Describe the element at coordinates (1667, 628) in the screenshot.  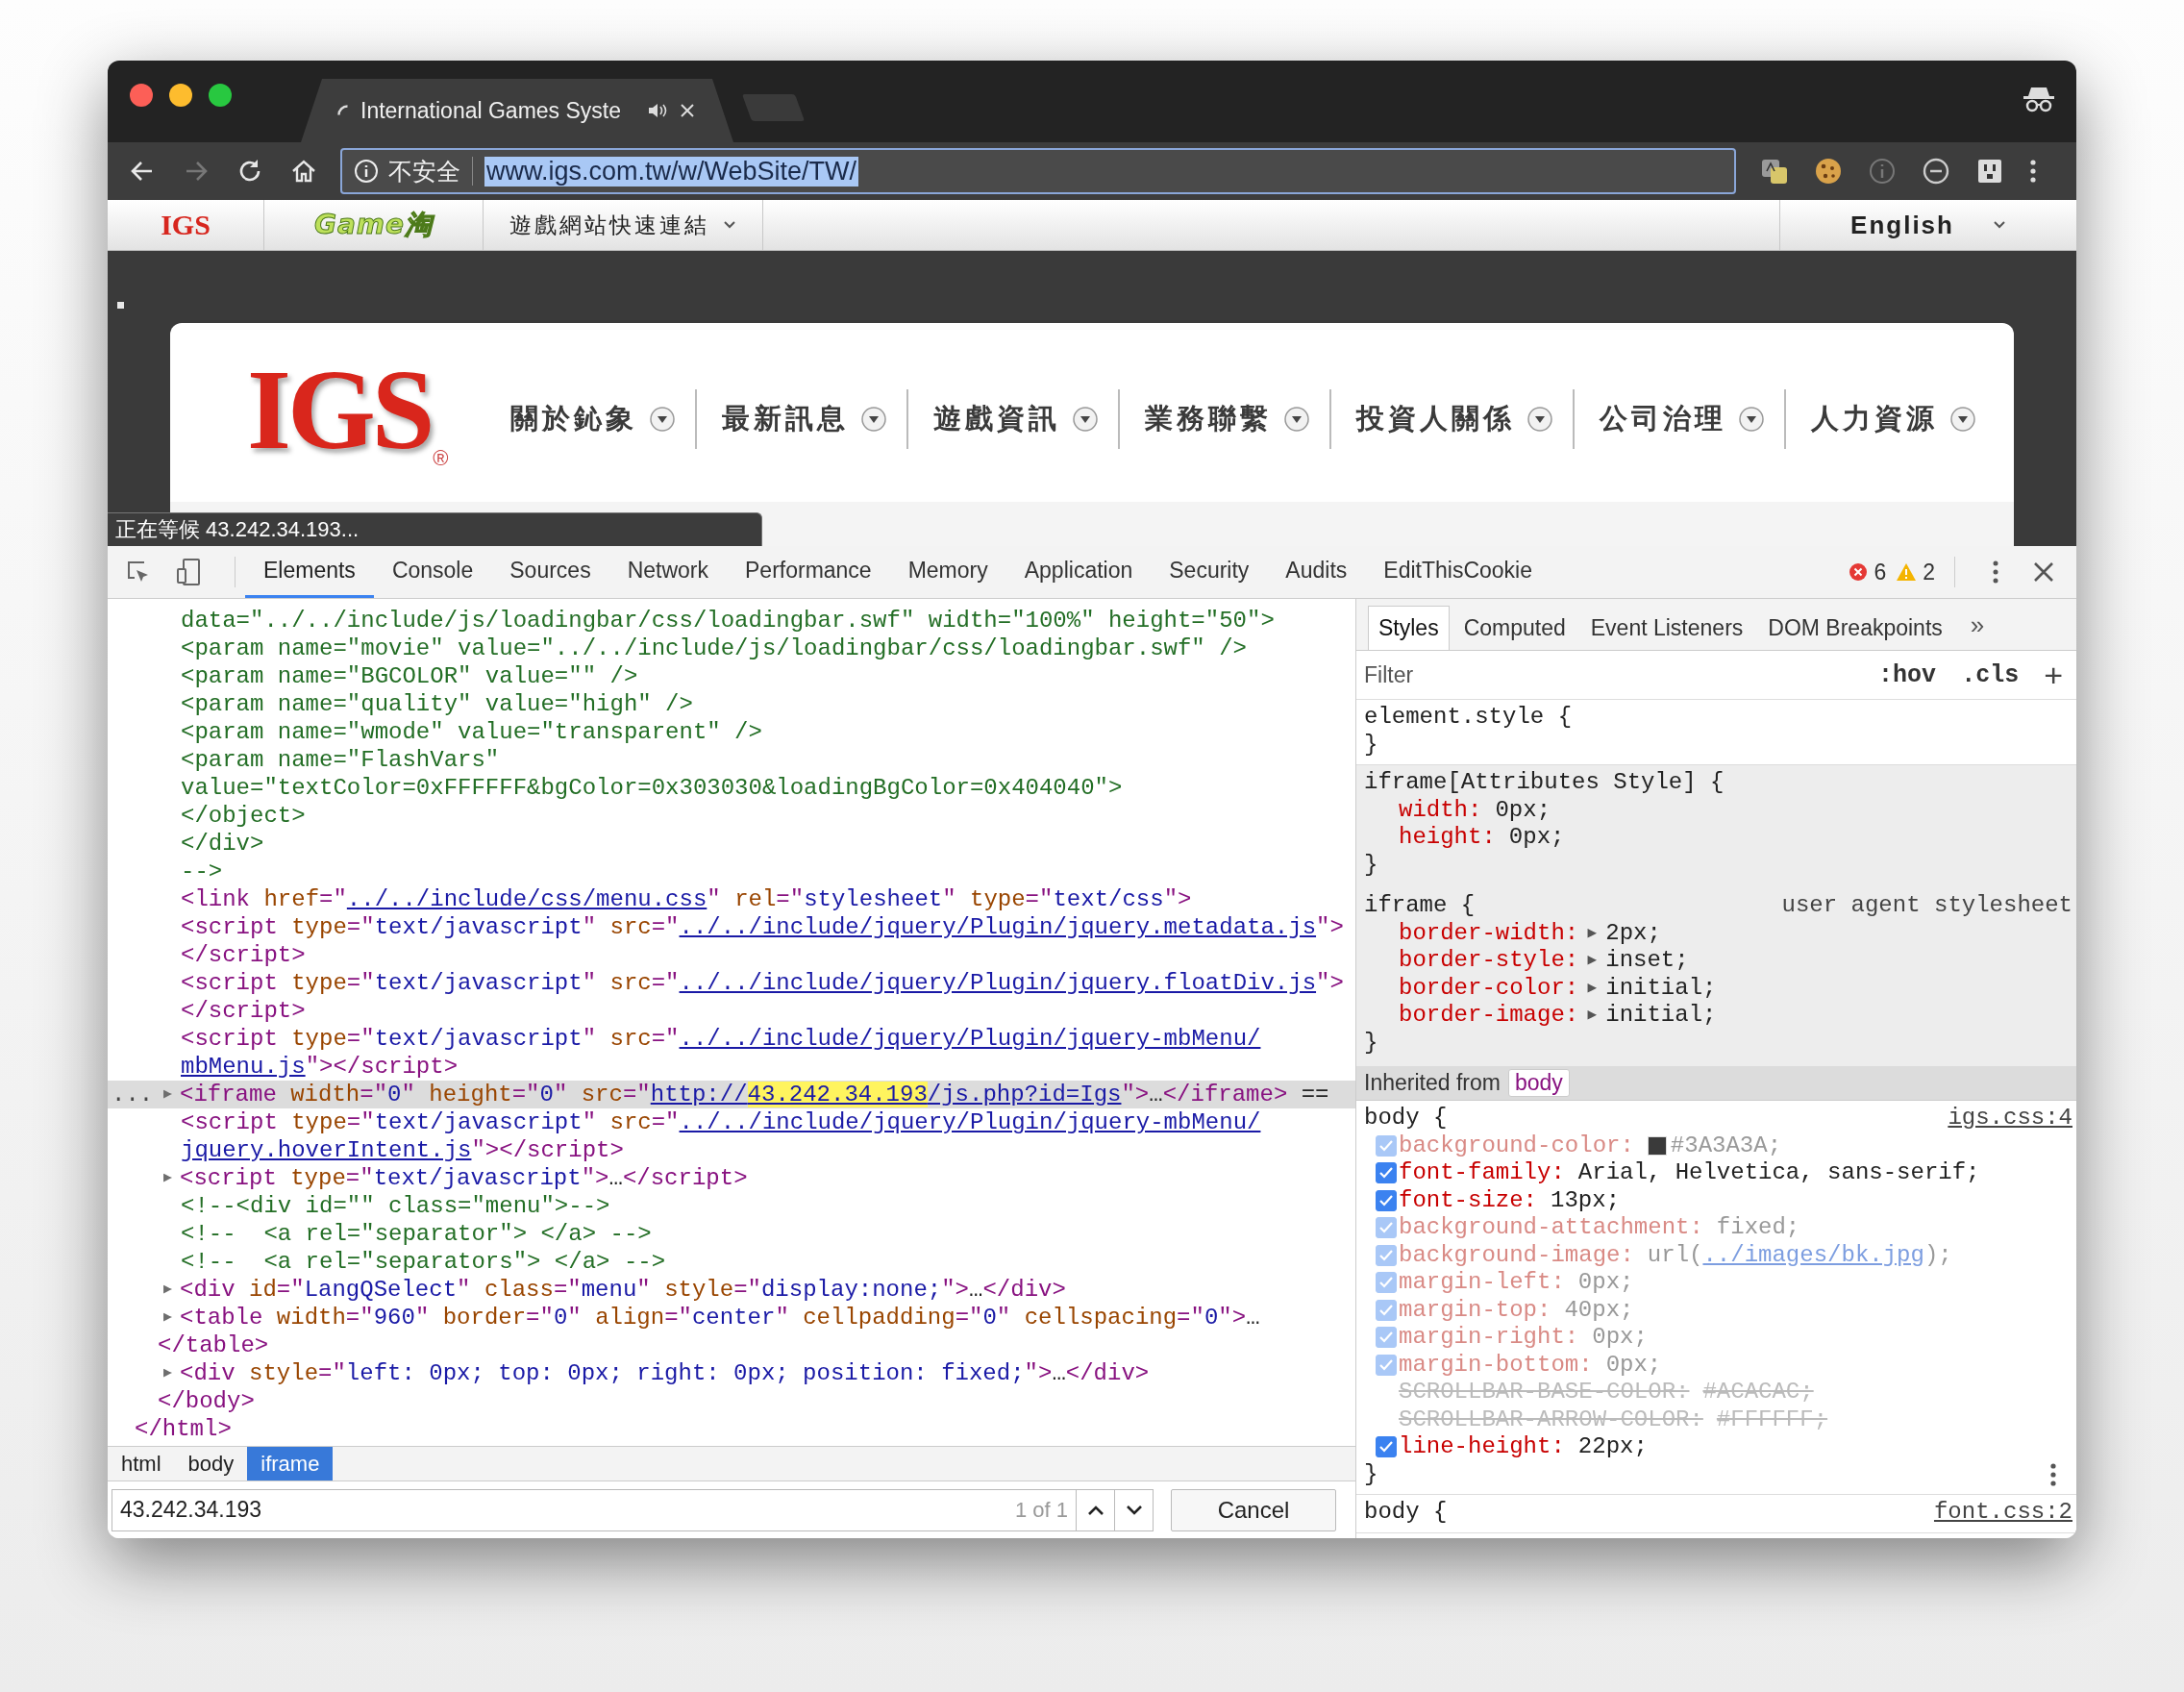
I see `styles-pane-tab: Event Listeners` at that location.